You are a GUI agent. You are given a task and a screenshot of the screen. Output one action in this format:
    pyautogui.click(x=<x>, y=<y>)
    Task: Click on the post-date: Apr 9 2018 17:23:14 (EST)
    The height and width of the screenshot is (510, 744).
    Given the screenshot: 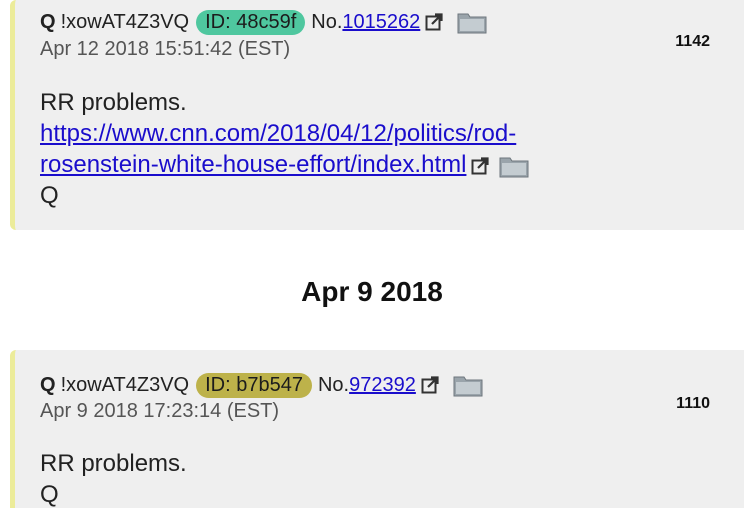 What is the action you would take?
    pyautogui.click(x=160, y=411)
    